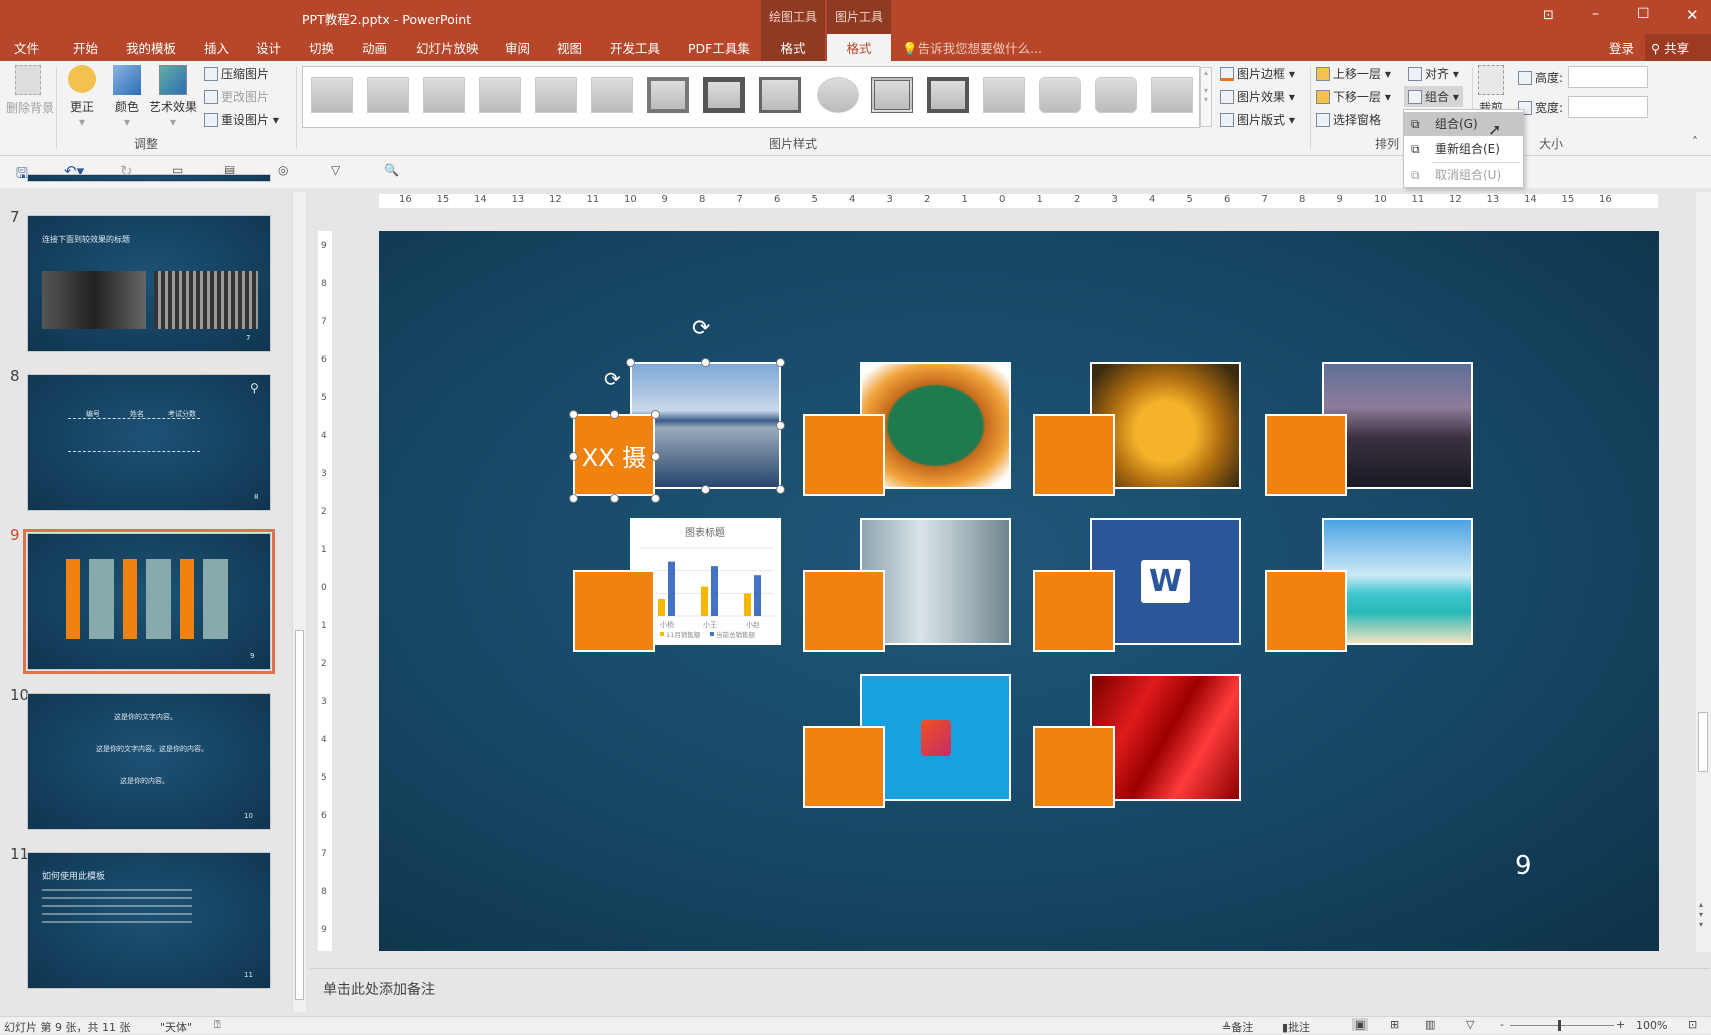 The height and width of the screenshot is (1035, 1711). Describe the element at coordinates (1237, 1027) in the screenshot. I see `notes-button: ≜备注` at that location.